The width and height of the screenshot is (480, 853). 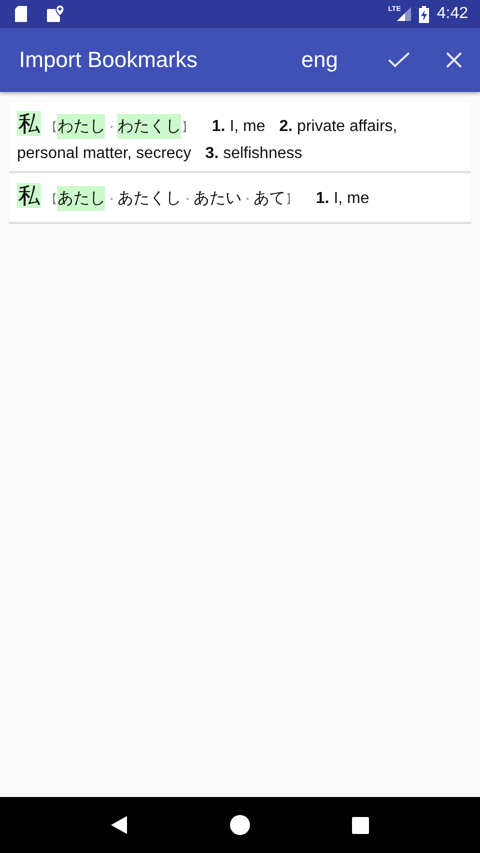 I want to click on bookmark-entry: 私 【あたし・あたくし・あたい・あて】 1. I, me, so click(x=240, y=199).